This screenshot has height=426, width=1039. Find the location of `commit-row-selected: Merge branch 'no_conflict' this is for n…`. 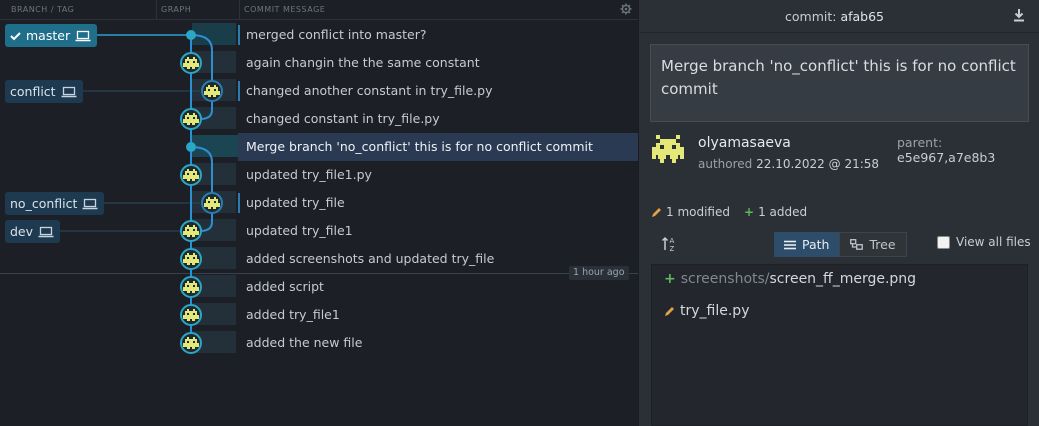

commit-row-selected: Merge branch 'no_conflict' this is for n… is located at coordinates (438, 147).